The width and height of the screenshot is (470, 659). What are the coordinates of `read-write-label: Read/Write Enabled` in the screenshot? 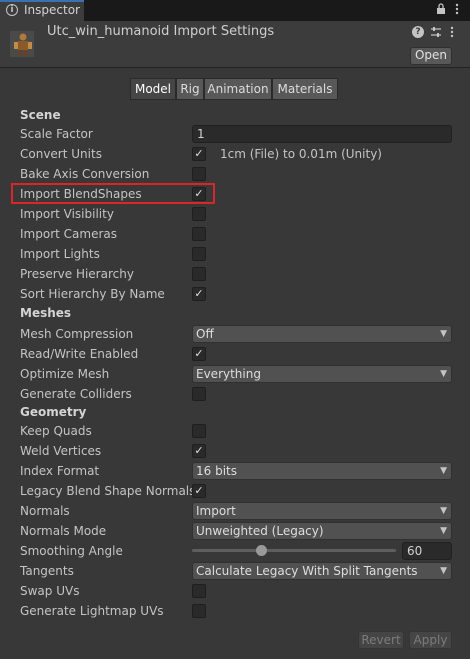 It's located at (79, 354).